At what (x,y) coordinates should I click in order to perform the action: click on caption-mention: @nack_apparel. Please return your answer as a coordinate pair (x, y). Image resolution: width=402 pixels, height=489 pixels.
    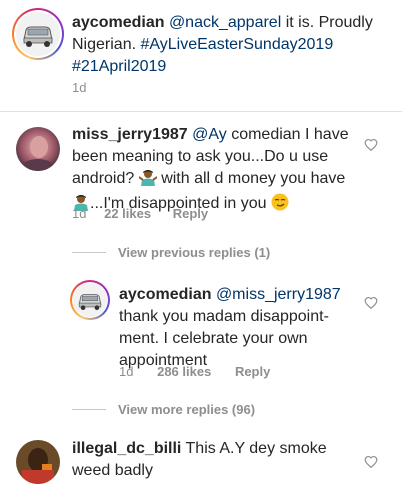
    Looking at the image, I should click on (225, 22).